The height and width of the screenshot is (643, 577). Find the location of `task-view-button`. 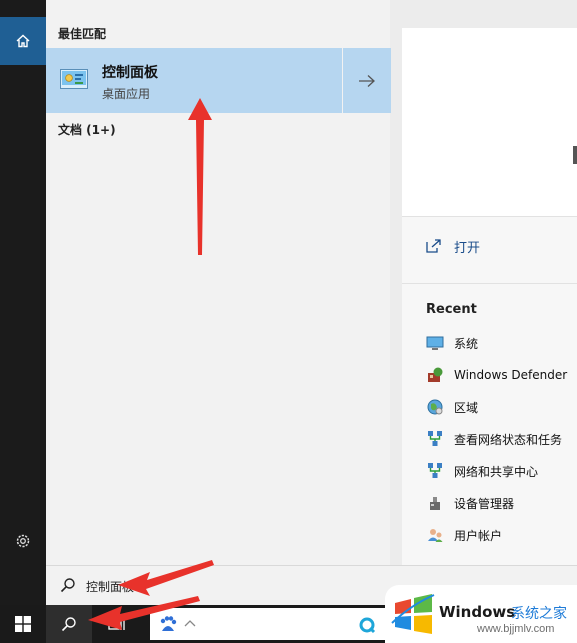

task-view-button is located at coordinates (117, 624).